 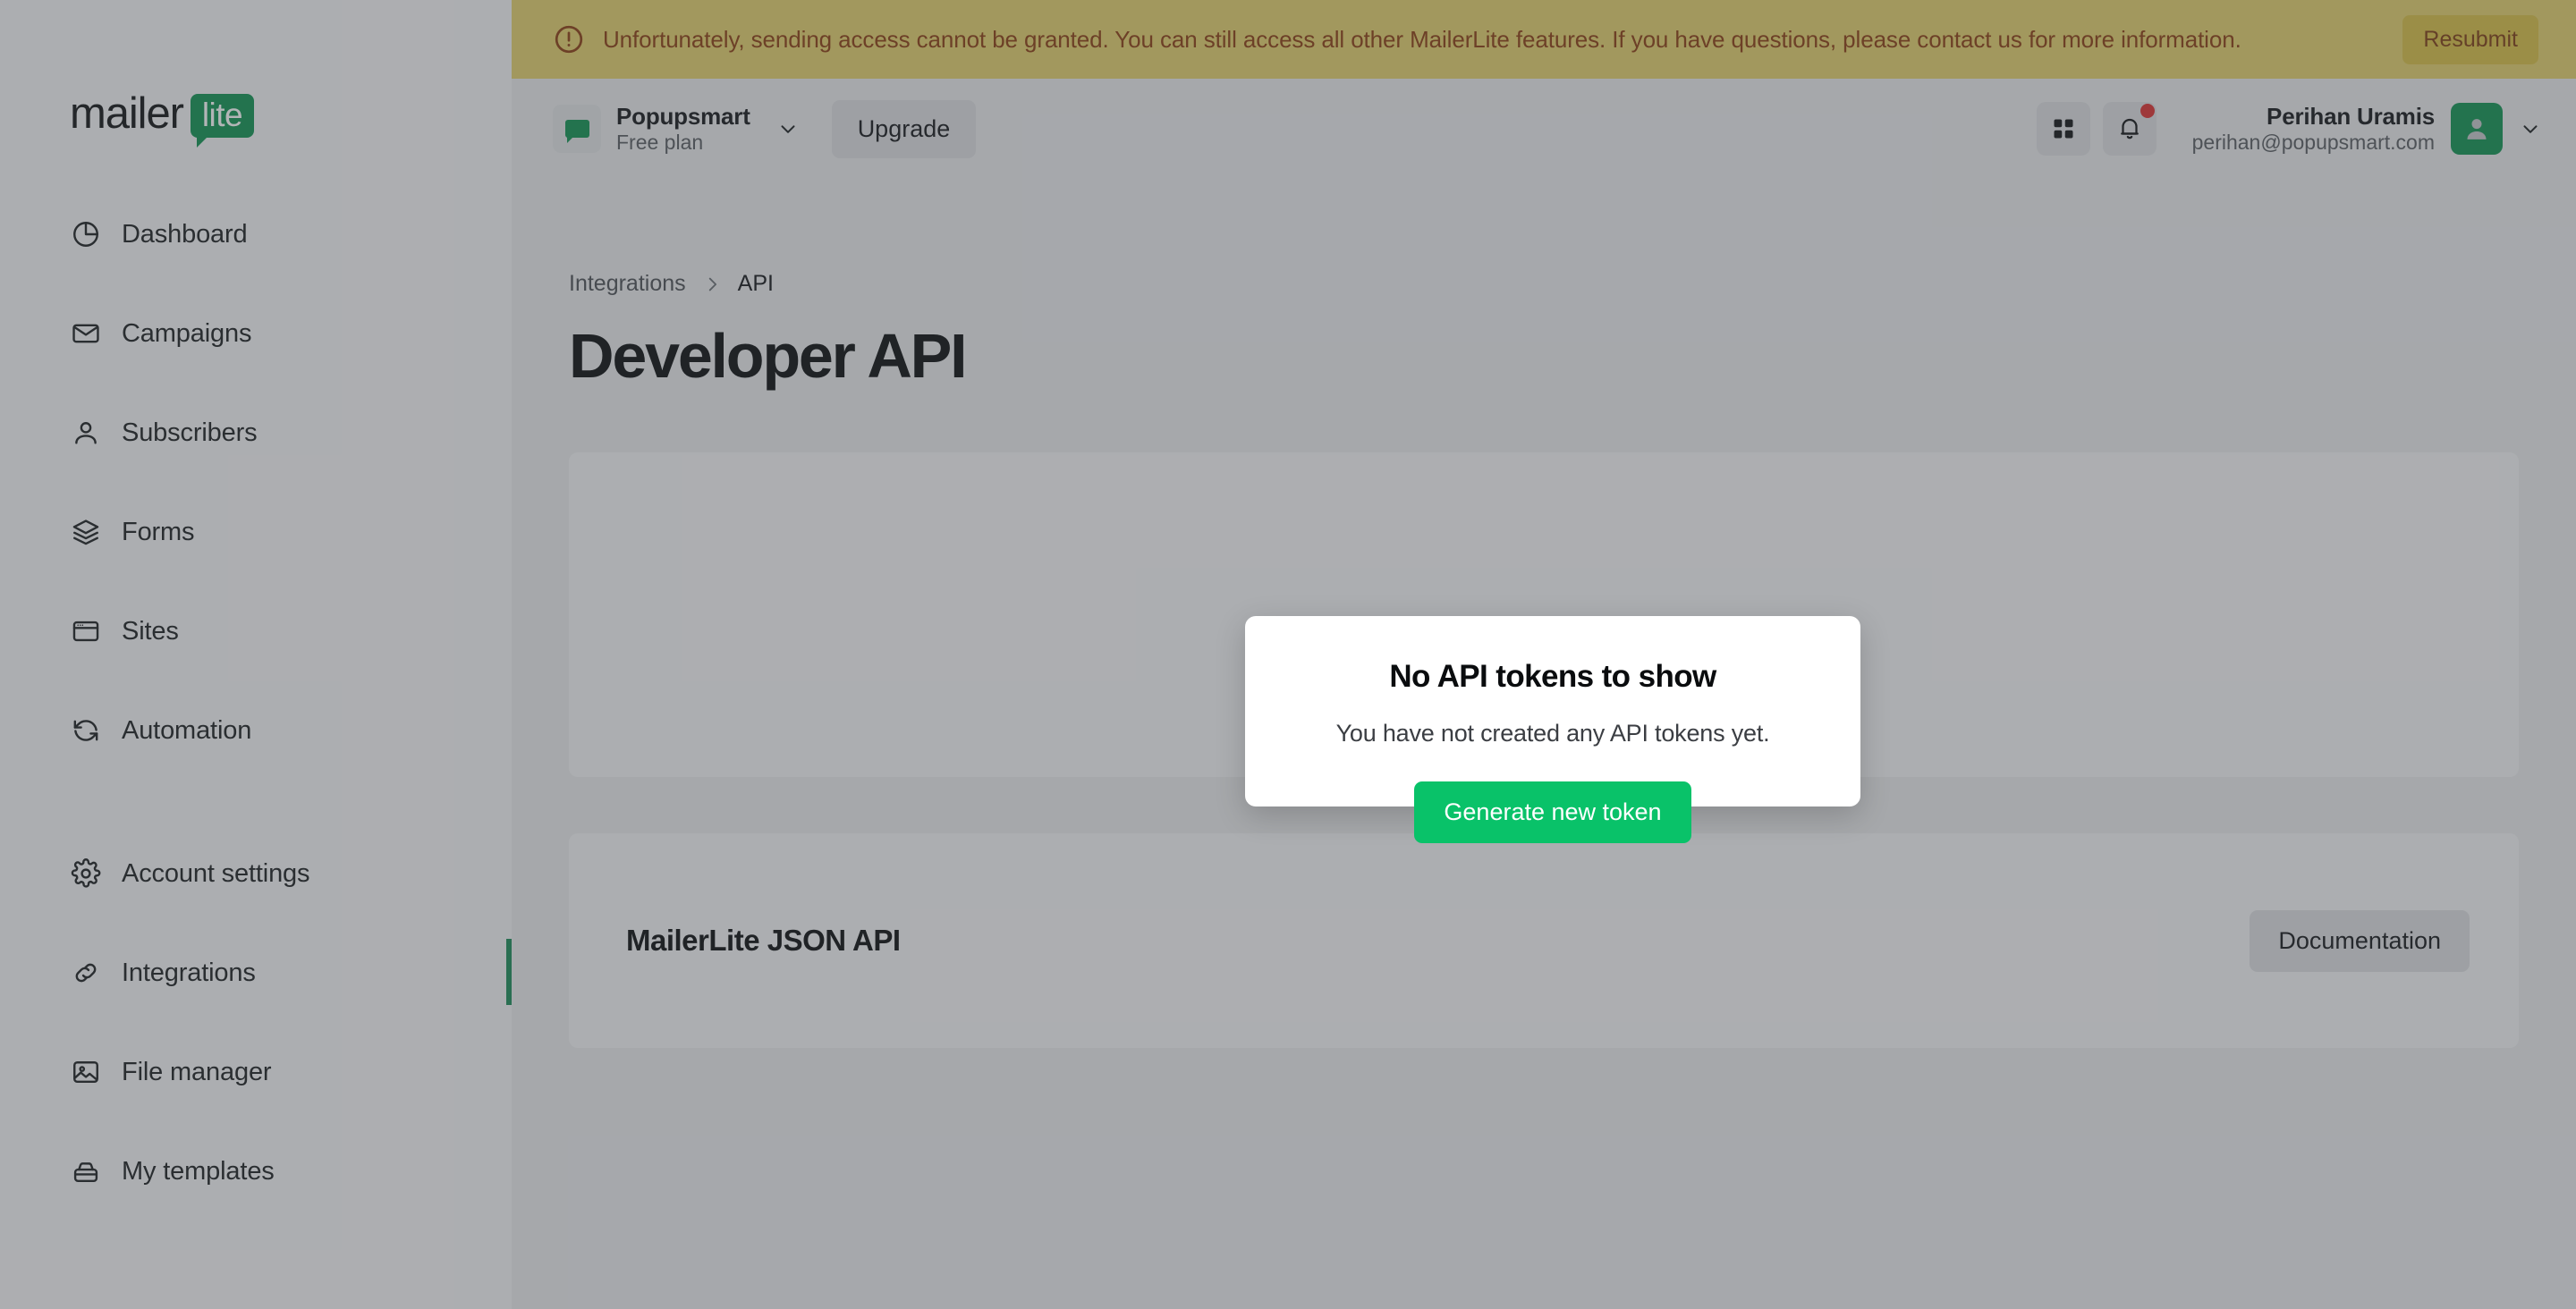 I want to click on dialog-title: No API tokens to show, so click(x=1552, y=676).